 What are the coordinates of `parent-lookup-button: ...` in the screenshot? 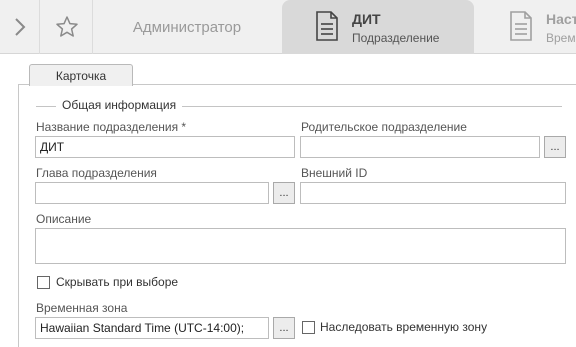 It's located at (555, 147).